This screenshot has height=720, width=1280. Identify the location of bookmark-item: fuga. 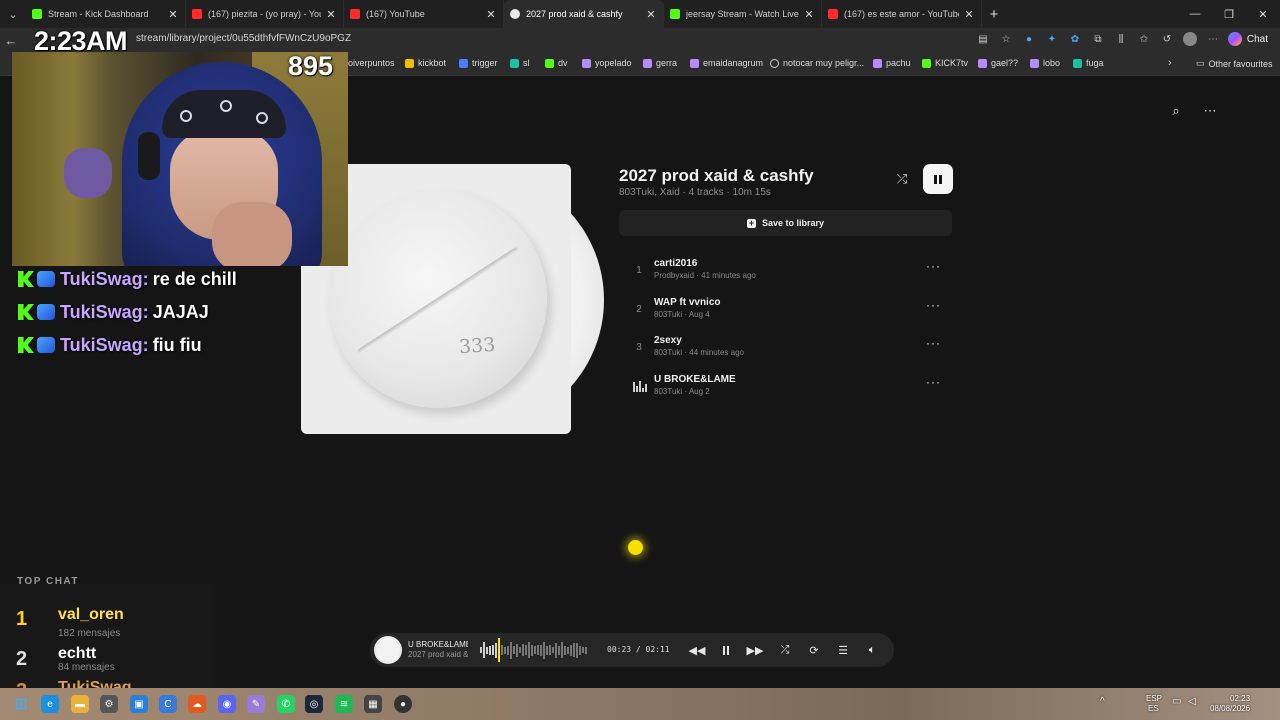
(1088, 63).